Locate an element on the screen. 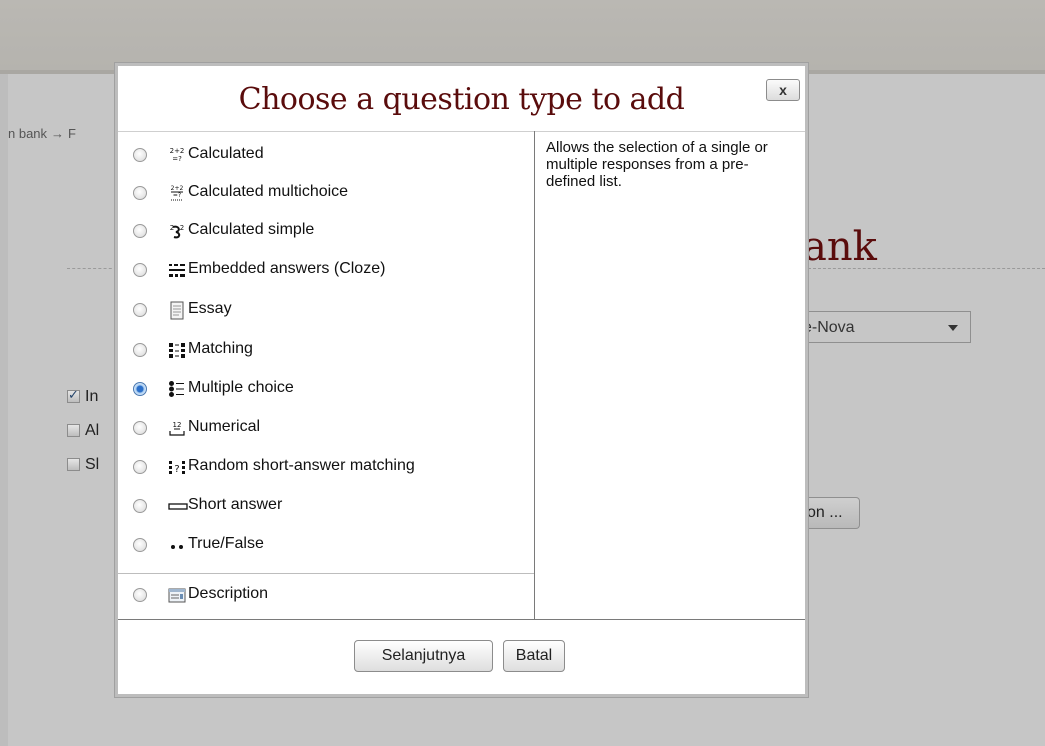 This screenshot has width=1045, height=746. radio-cloze is located at coordinates (140, 270).